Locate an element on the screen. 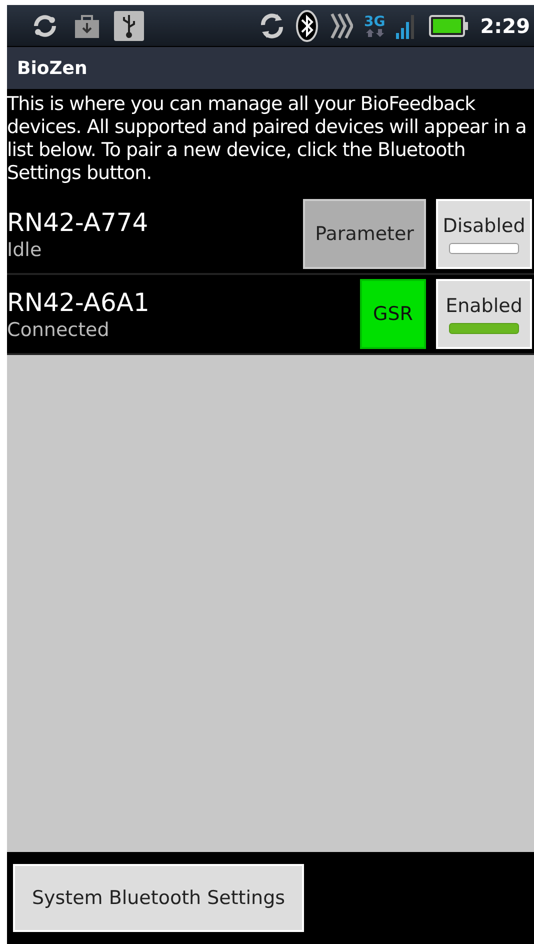 The height and width of the screenshot is (944, 534). sensor-button: GSR is located at coordinates (393, 314).